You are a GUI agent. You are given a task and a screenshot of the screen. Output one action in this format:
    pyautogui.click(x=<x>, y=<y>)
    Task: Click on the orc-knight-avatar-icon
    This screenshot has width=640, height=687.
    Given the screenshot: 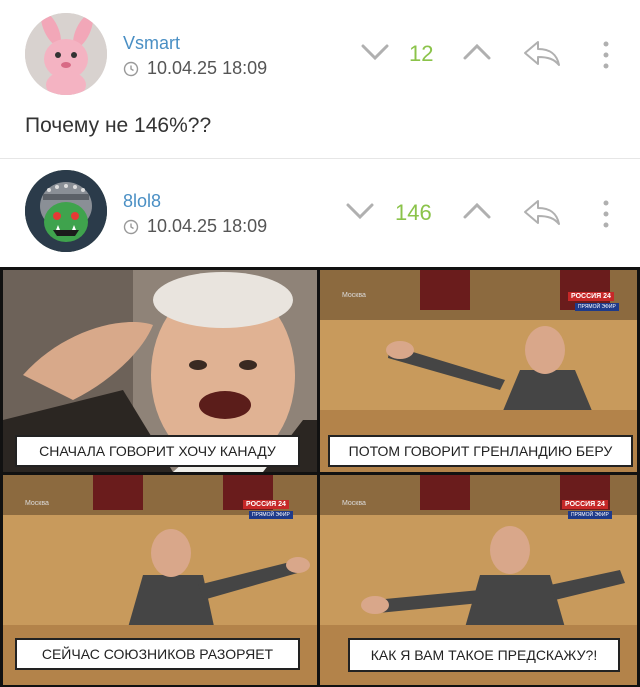 What is the action you would take?
    pyautogui.click(x=66, y=211)
    